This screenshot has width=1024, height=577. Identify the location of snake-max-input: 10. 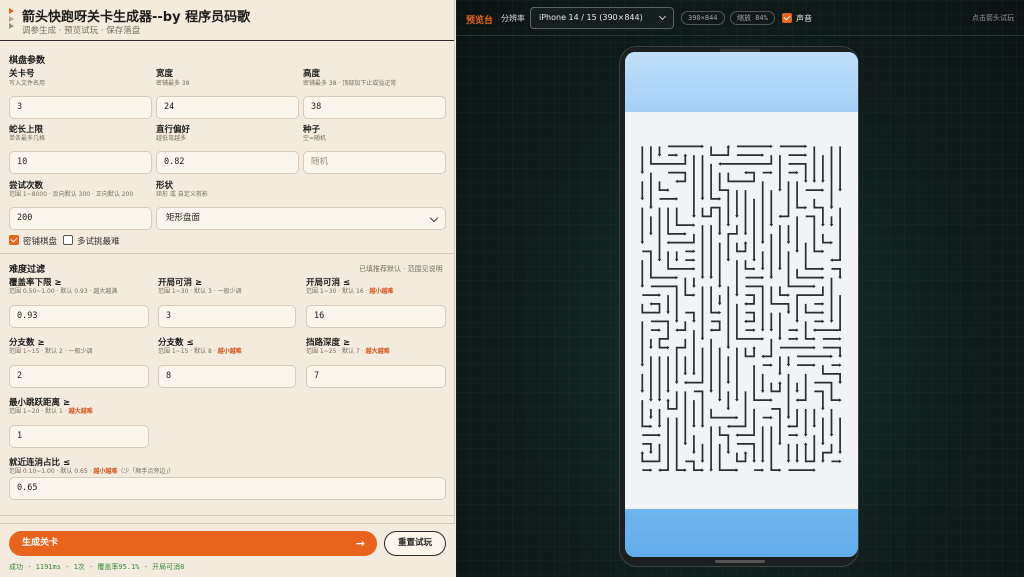
(80, 162).